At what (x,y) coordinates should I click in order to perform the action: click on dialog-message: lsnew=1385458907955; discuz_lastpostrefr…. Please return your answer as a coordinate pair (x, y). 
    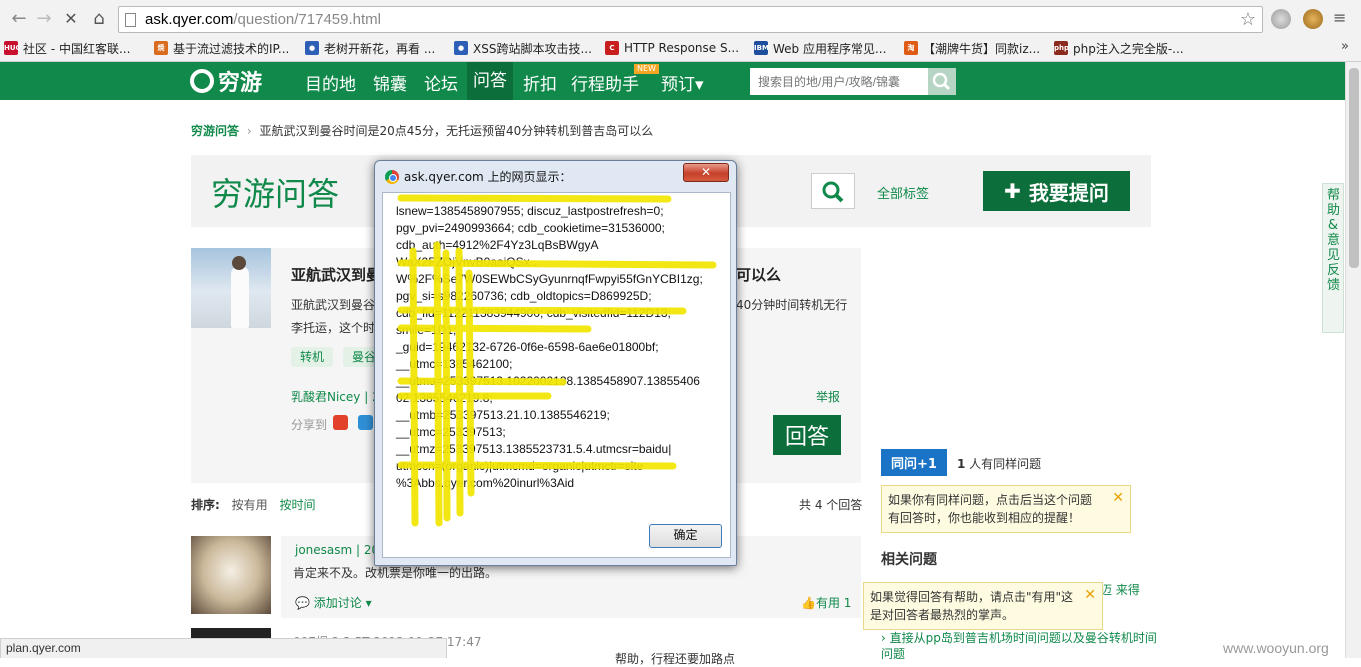
    Looking at the image, I should click on (558, 347).